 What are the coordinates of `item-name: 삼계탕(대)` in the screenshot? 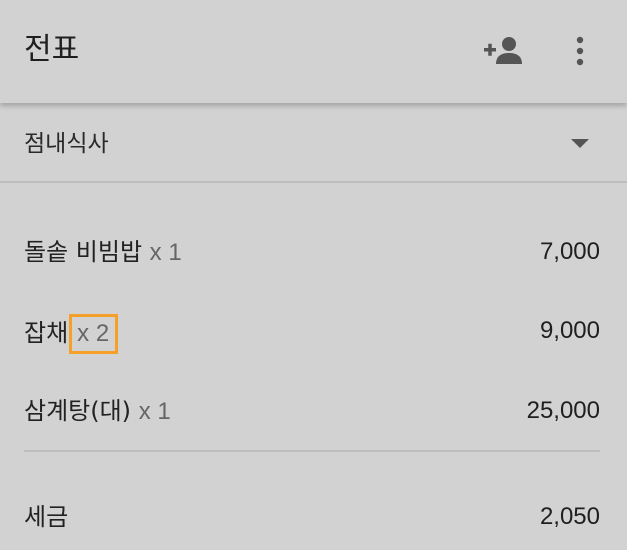 It's located at (78, 411).